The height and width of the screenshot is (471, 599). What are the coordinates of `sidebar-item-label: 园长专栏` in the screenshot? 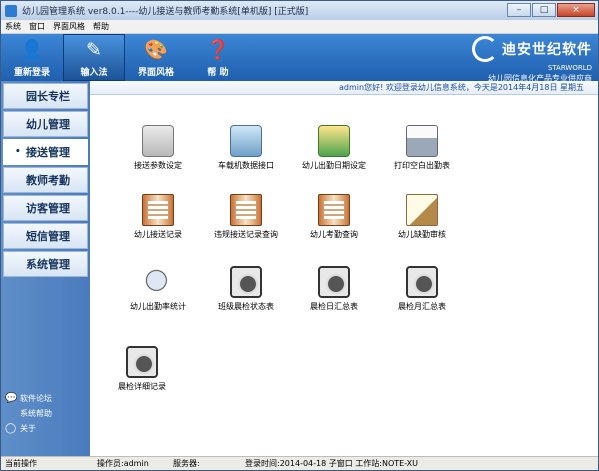 It's located at (48, 96).